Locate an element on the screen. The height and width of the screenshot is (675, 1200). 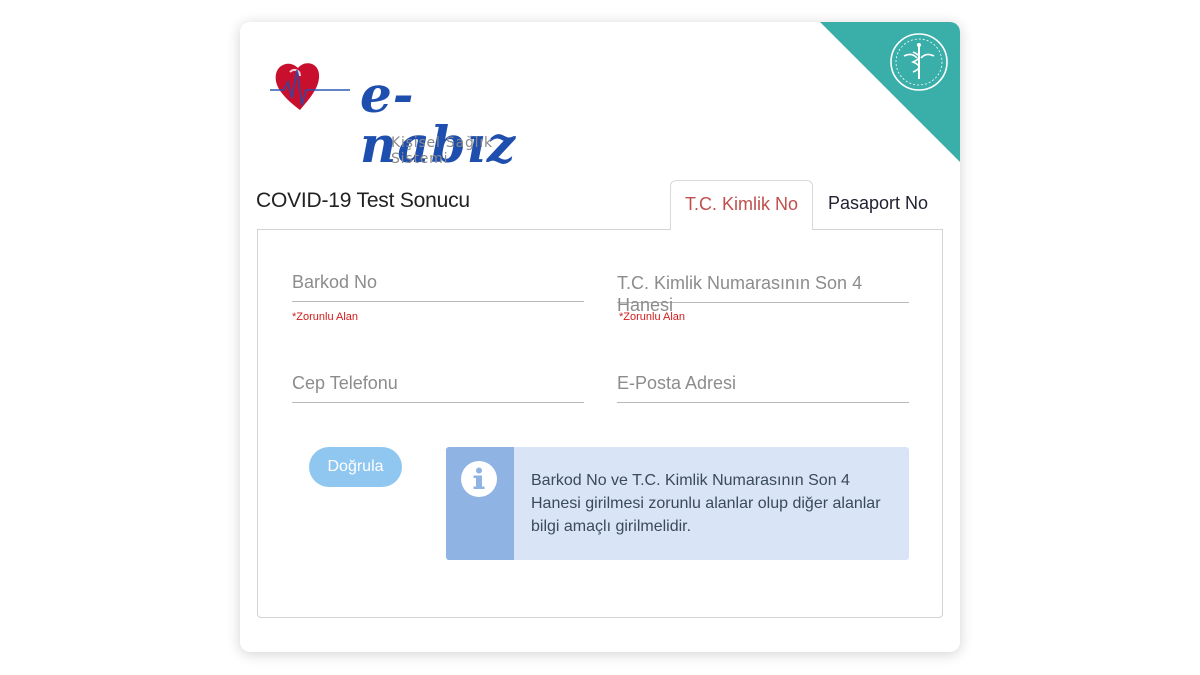
barcode-input is located at coordinates (438, 287).